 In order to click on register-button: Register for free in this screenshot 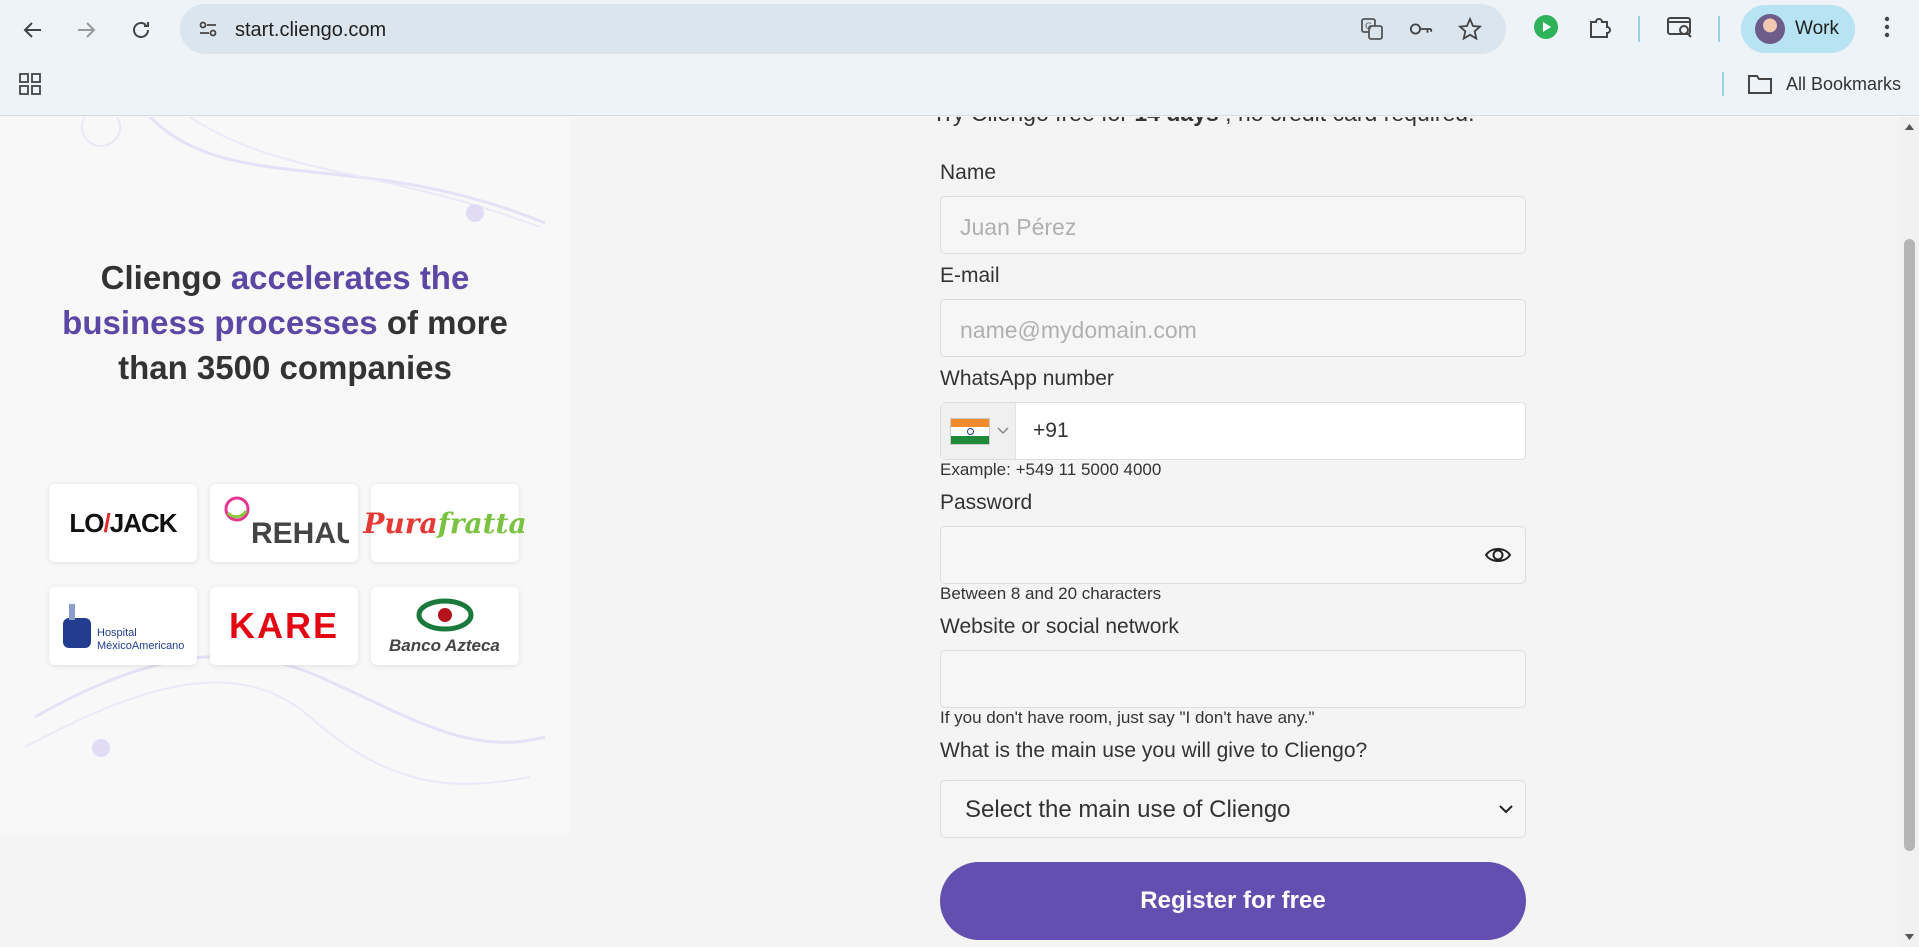, I will do `click(1233, 901)`.